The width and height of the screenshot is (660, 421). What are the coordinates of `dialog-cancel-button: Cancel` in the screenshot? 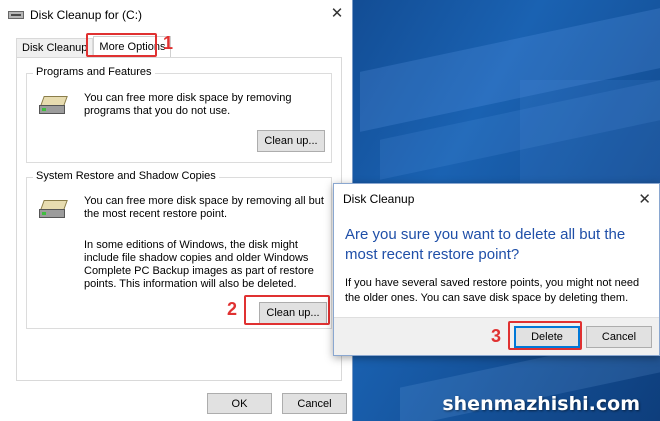 It's located at (619, 337).